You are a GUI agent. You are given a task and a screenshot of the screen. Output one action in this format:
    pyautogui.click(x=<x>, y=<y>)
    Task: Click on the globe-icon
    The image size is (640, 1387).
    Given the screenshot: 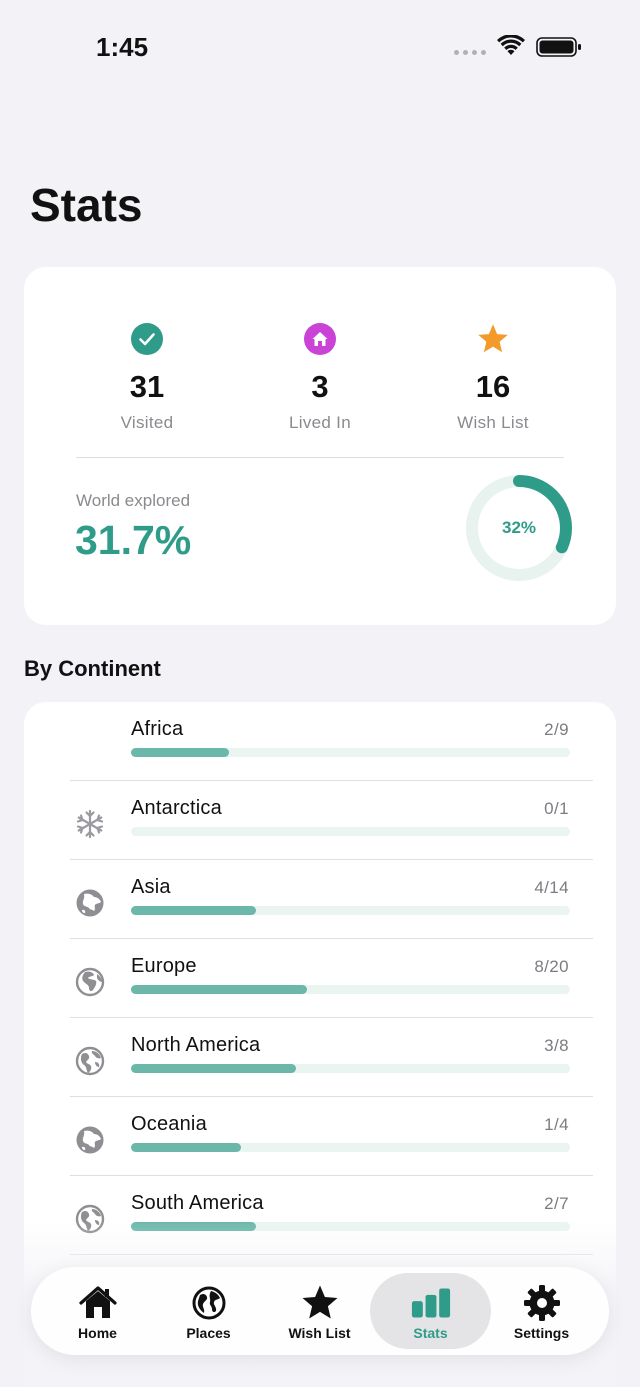 What is the action you would take?
    pyautogui.click(x=209, y=1303)
    